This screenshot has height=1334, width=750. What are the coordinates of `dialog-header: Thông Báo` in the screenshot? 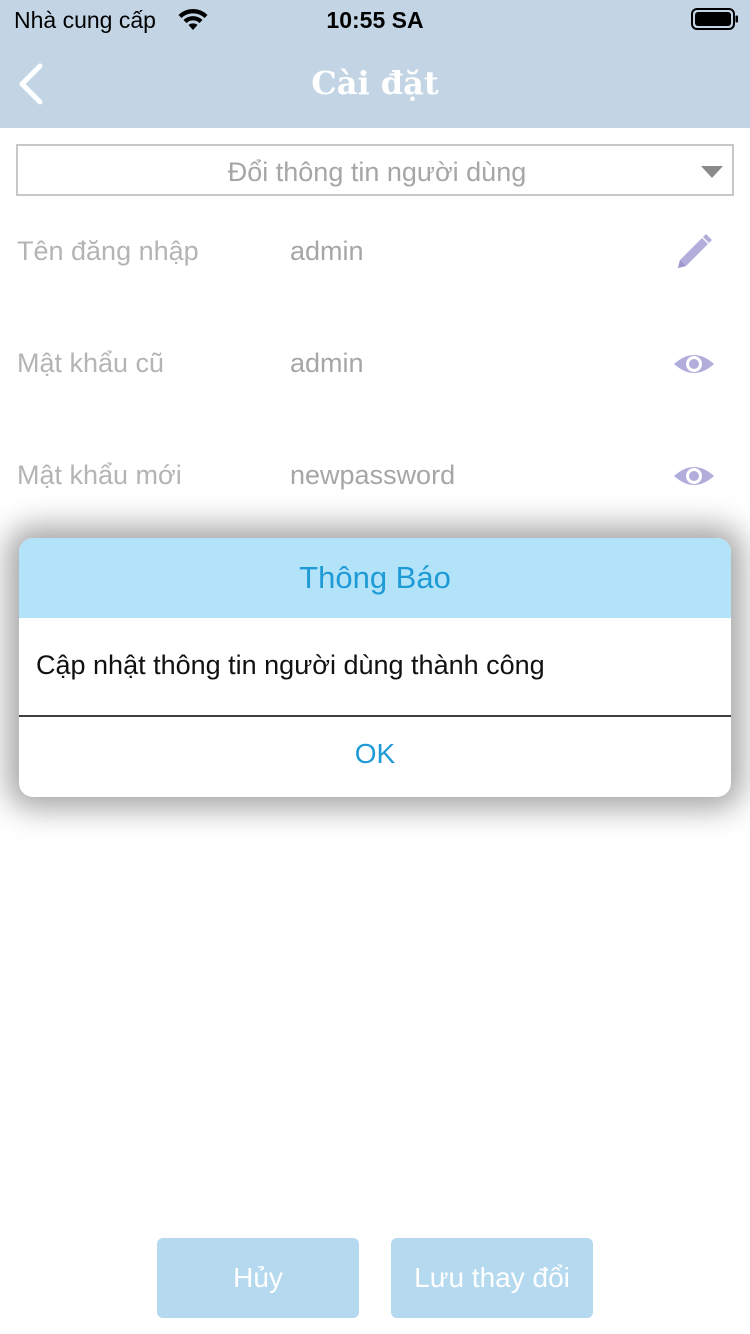 It's located at (375, 578).